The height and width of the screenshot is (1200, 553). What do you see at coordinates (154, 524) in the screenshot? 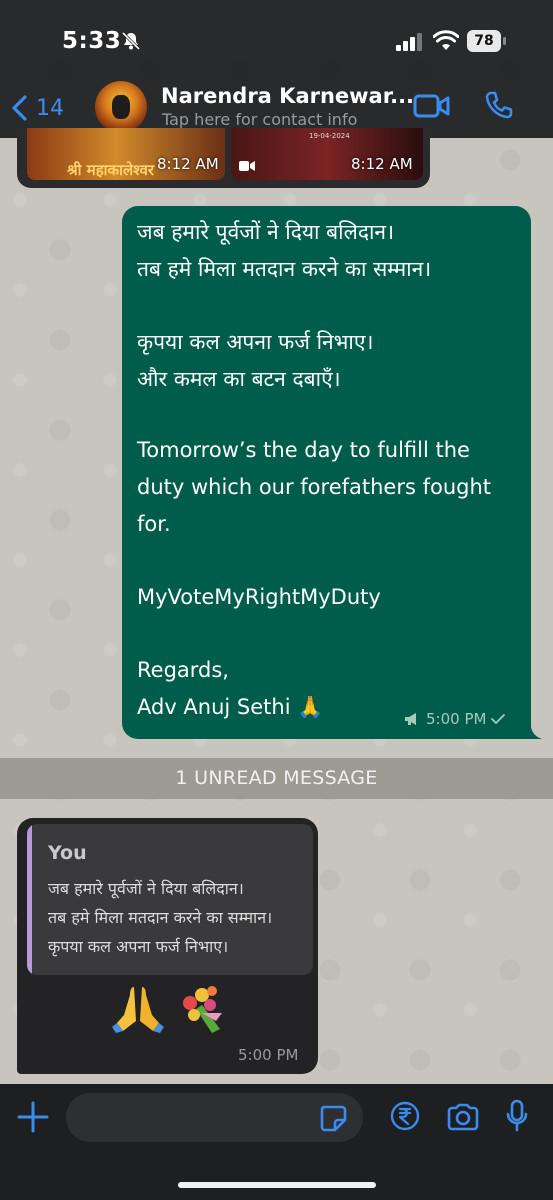
I see `message-line: for.` at bounding box center [154, 524].